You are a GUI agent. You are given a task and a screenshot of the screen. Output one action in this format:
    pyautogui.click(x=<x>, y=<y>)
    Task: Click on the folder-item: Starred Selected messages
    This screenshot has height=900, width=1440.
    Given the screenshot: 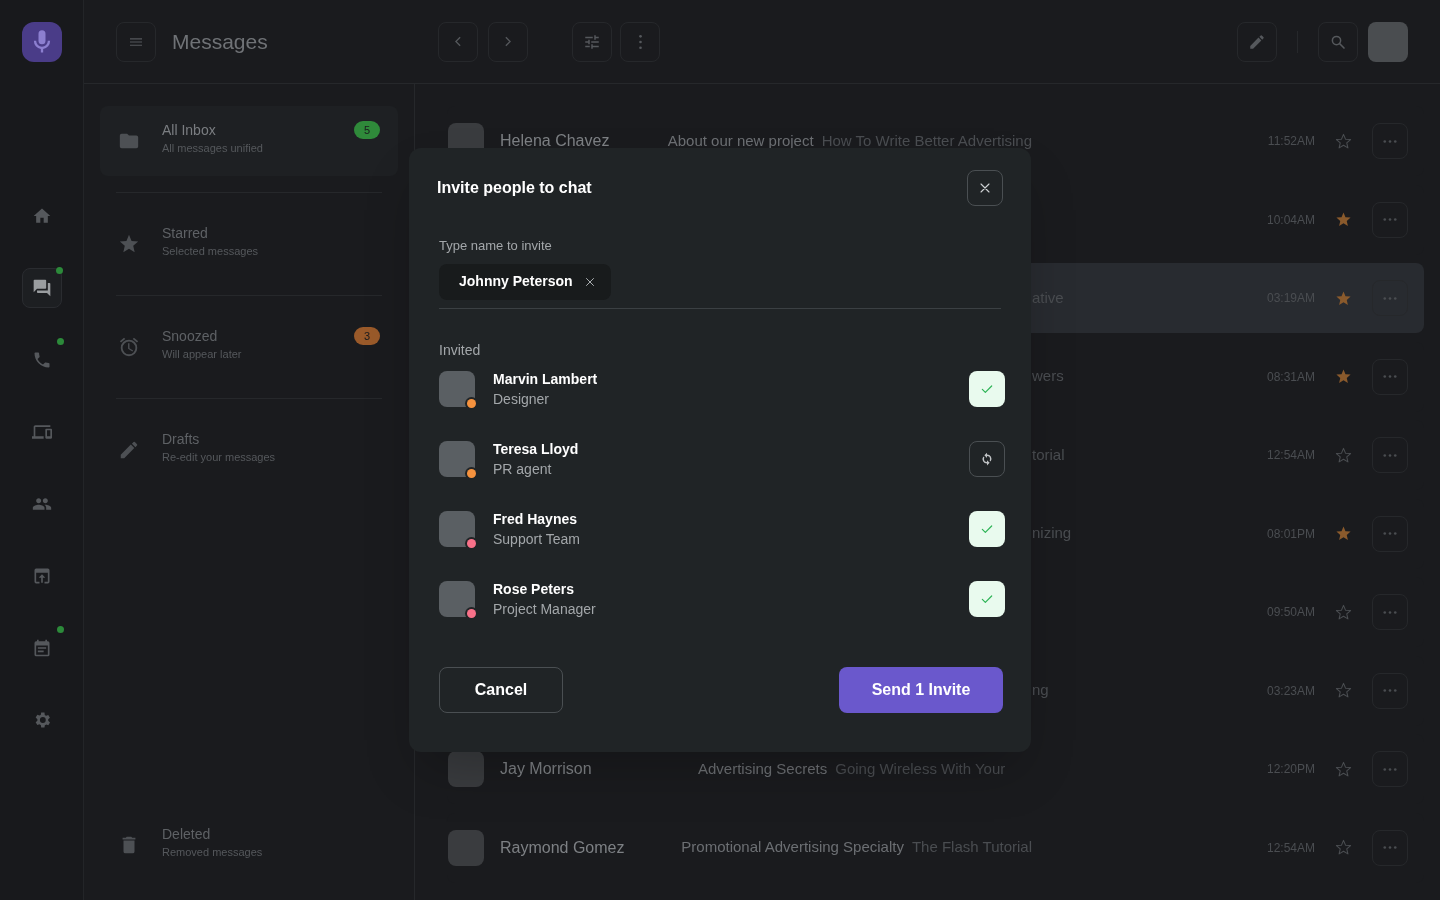 What is the action you would take?
    pyautogui.click(x=249, y=244)
    